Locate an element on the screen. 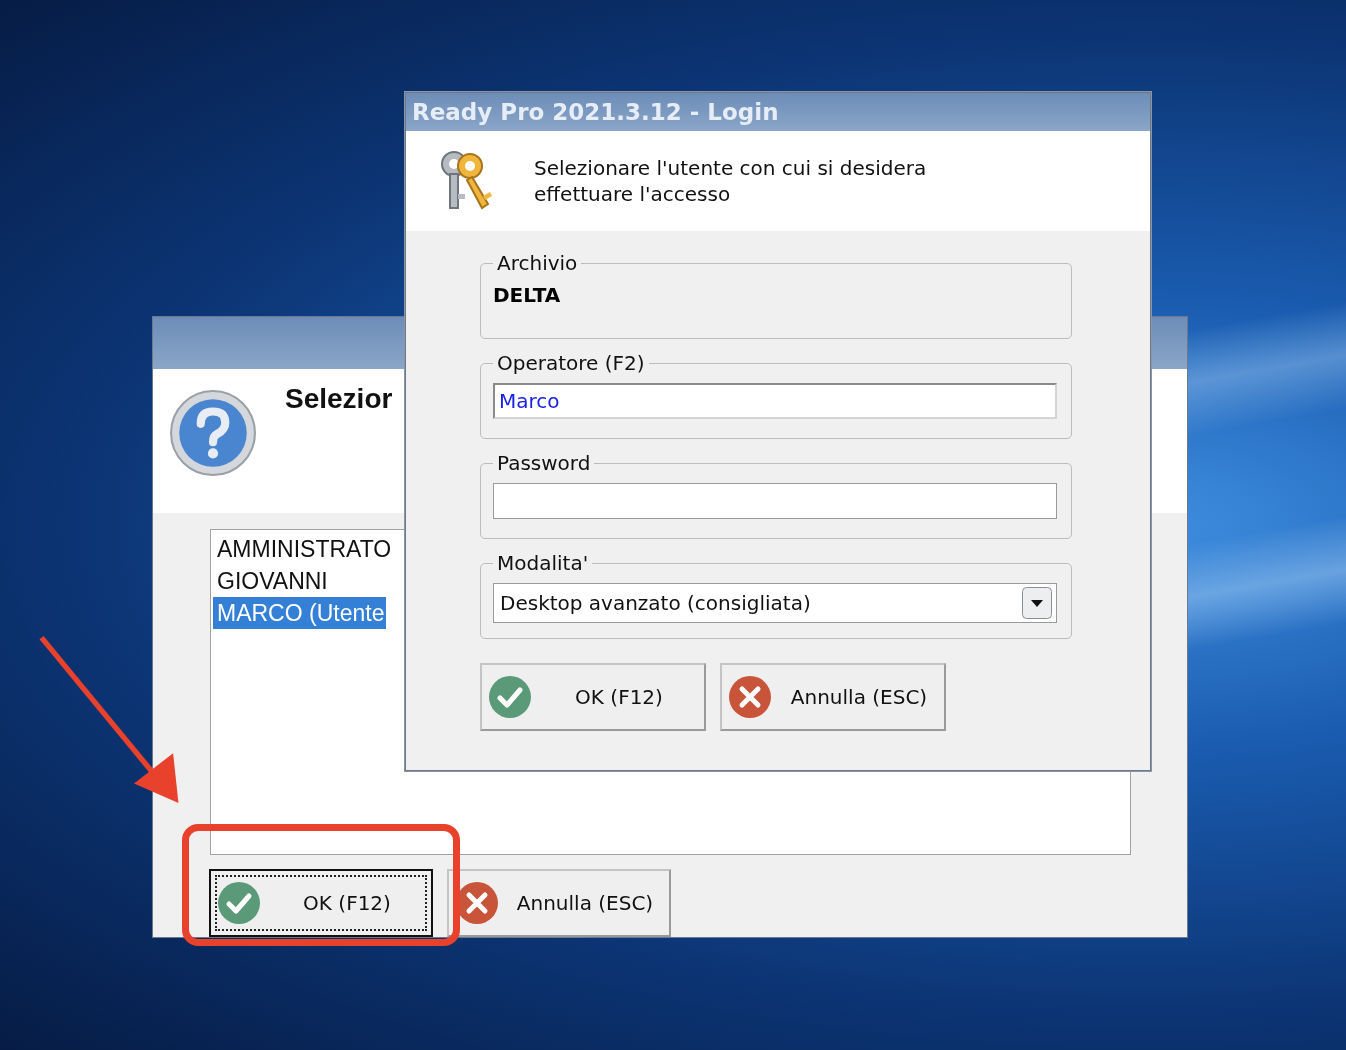 Image resolution: width=1346 pixels, height=1050 pixels. group-label: Archivio is located at coordinates (537, 263).